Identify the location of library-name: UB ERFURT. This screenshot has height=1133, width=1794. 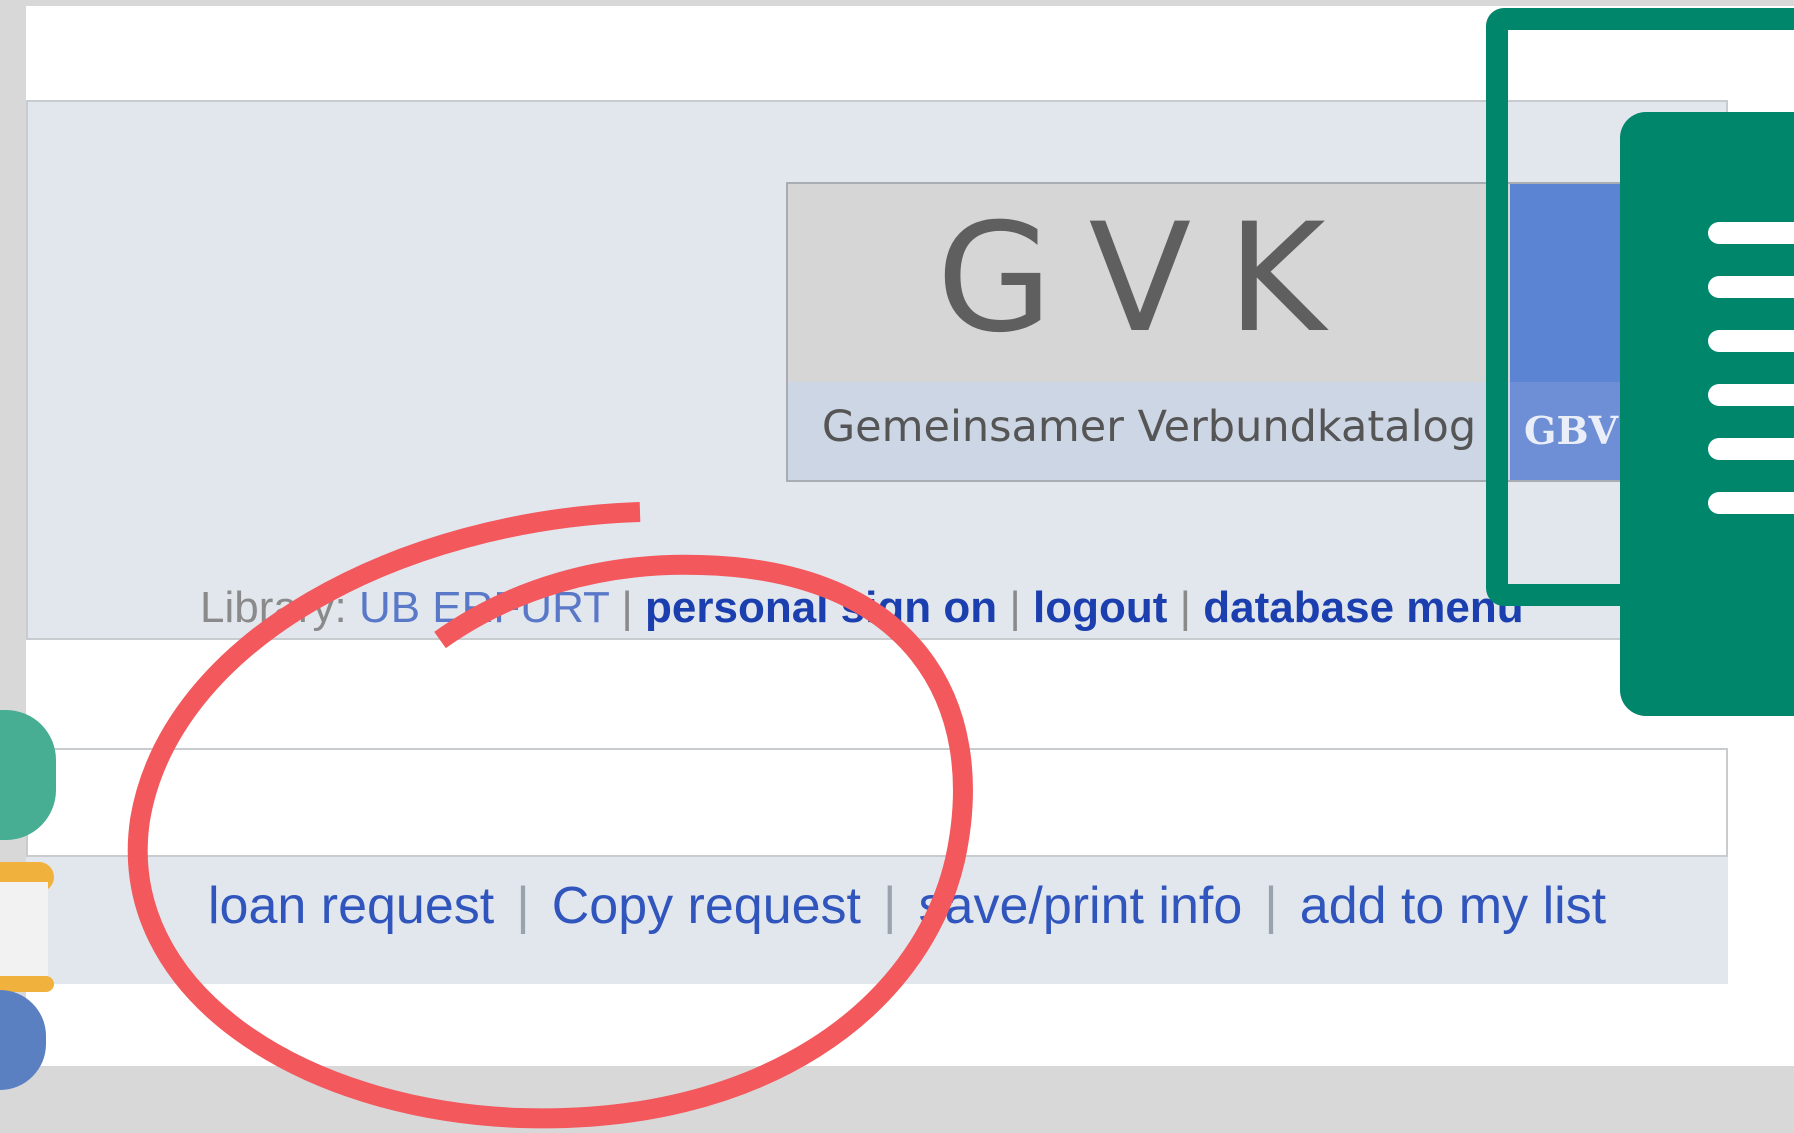
(484, 607).